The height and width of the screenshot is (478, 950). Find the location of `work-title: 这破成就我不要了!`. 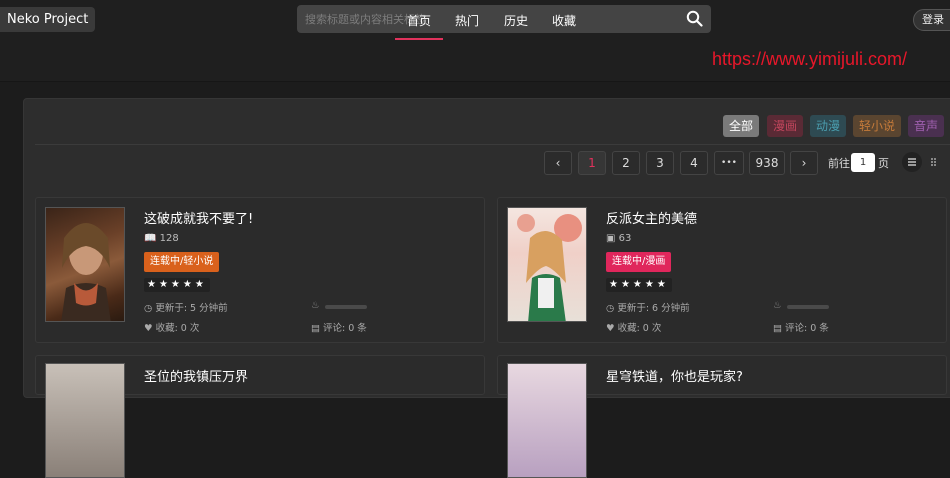

work-title: 这破成就我不要了! is located at coordinates (198, 217).